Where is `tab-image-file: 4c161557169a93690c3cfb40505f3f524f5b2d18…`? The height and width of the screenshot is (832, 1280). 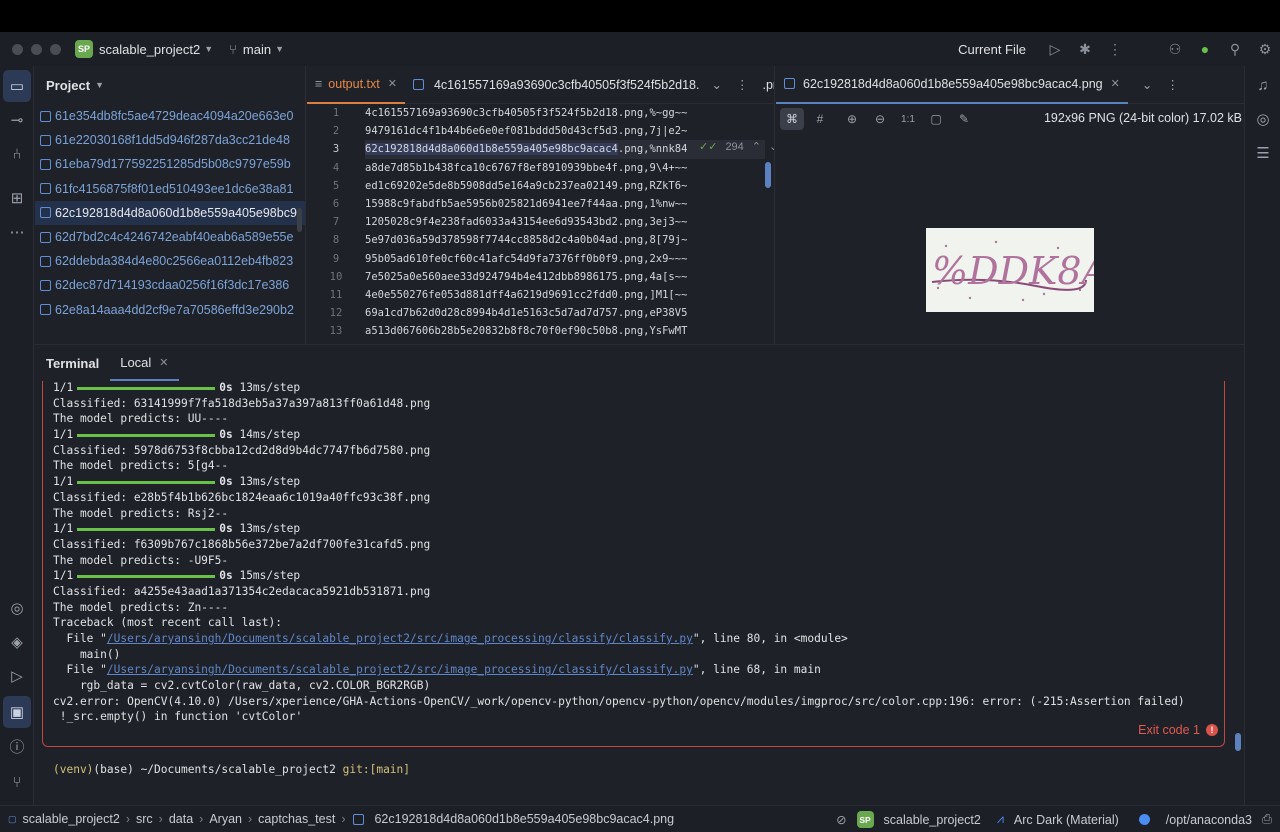
tab-image-file: 4c161557169a93690c3cfb40505f3f524f5b2d18… is located at coordinates (556, 85).